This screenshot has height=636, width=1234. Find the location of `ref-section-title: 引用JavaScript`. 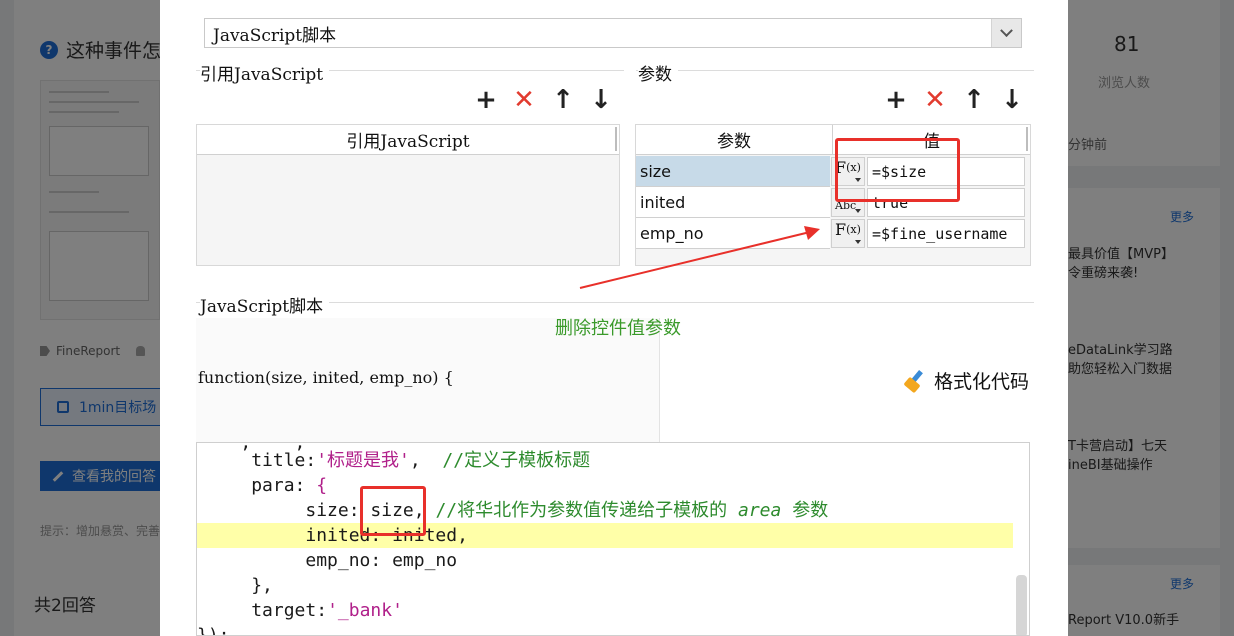

ref-section-title: 引用JavaScript is located at coordinates (265, 72).